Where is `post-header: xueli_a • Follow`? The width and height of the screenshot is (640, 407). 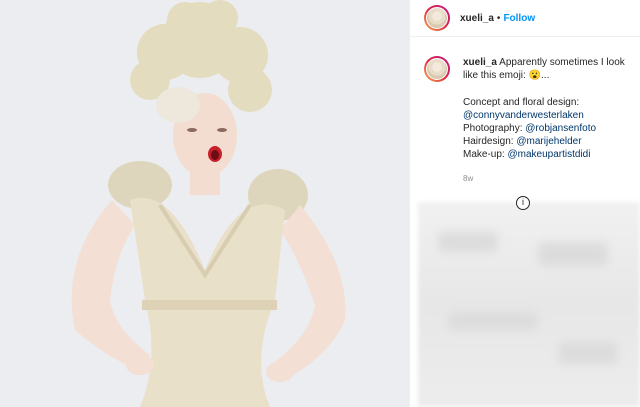 post-header: xueli_a • Follow is located at coordinates (525, 18).